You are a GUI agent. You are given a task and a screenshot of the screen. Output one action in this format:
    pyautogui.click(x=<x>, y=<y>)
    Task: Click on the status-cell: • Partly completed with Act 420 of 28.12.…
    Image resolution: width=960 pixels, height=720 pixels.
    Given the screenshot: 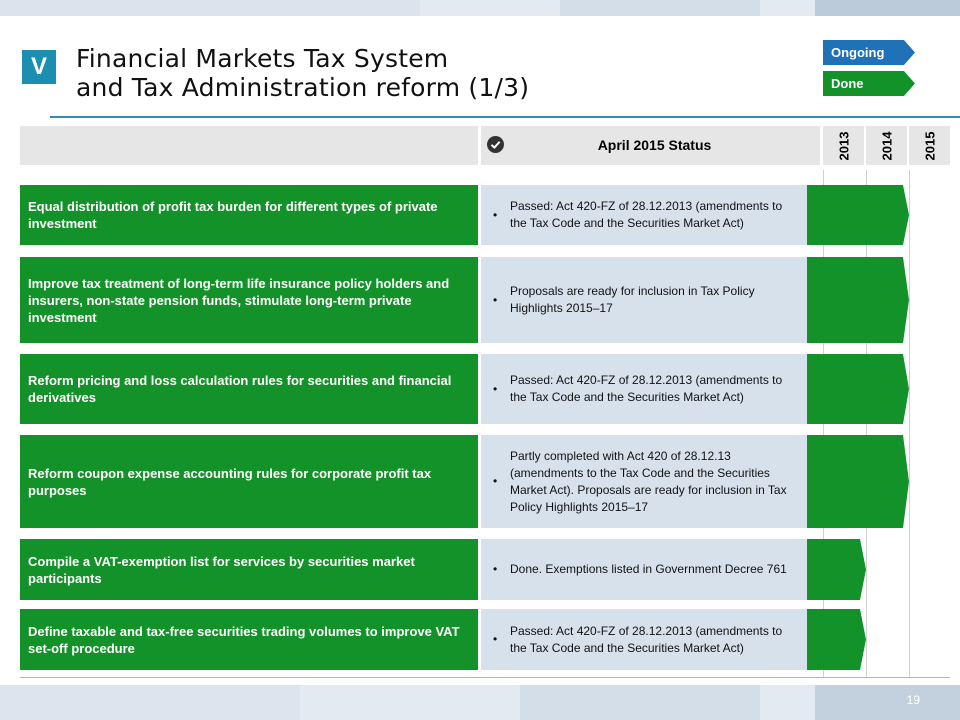 What is the action you would take?
    pyautogui.click(x=644, y=481)
    